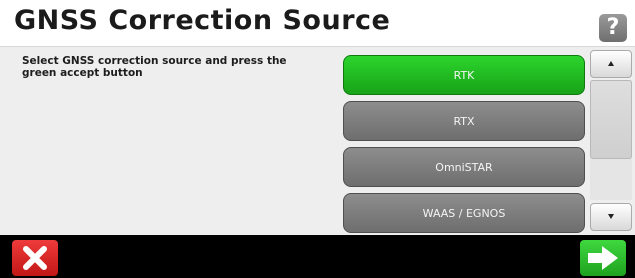 Image resolution: width=635 pixels, height=278 pixels. I want to click on scrollbar, so click(611, 140).